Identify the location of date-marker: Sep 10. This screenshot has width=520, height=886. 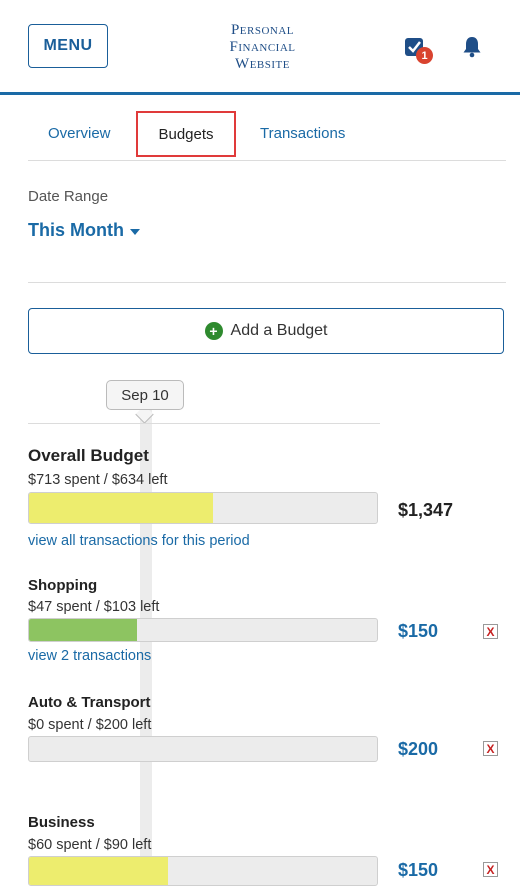
(145, 395).